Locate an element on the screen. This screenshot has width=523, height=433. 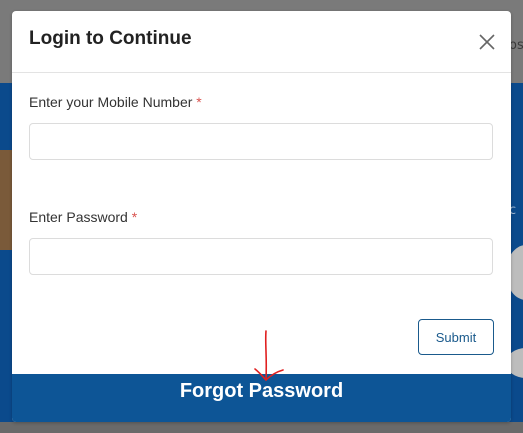
mobile-number-input is located at coordinates (261, 141).